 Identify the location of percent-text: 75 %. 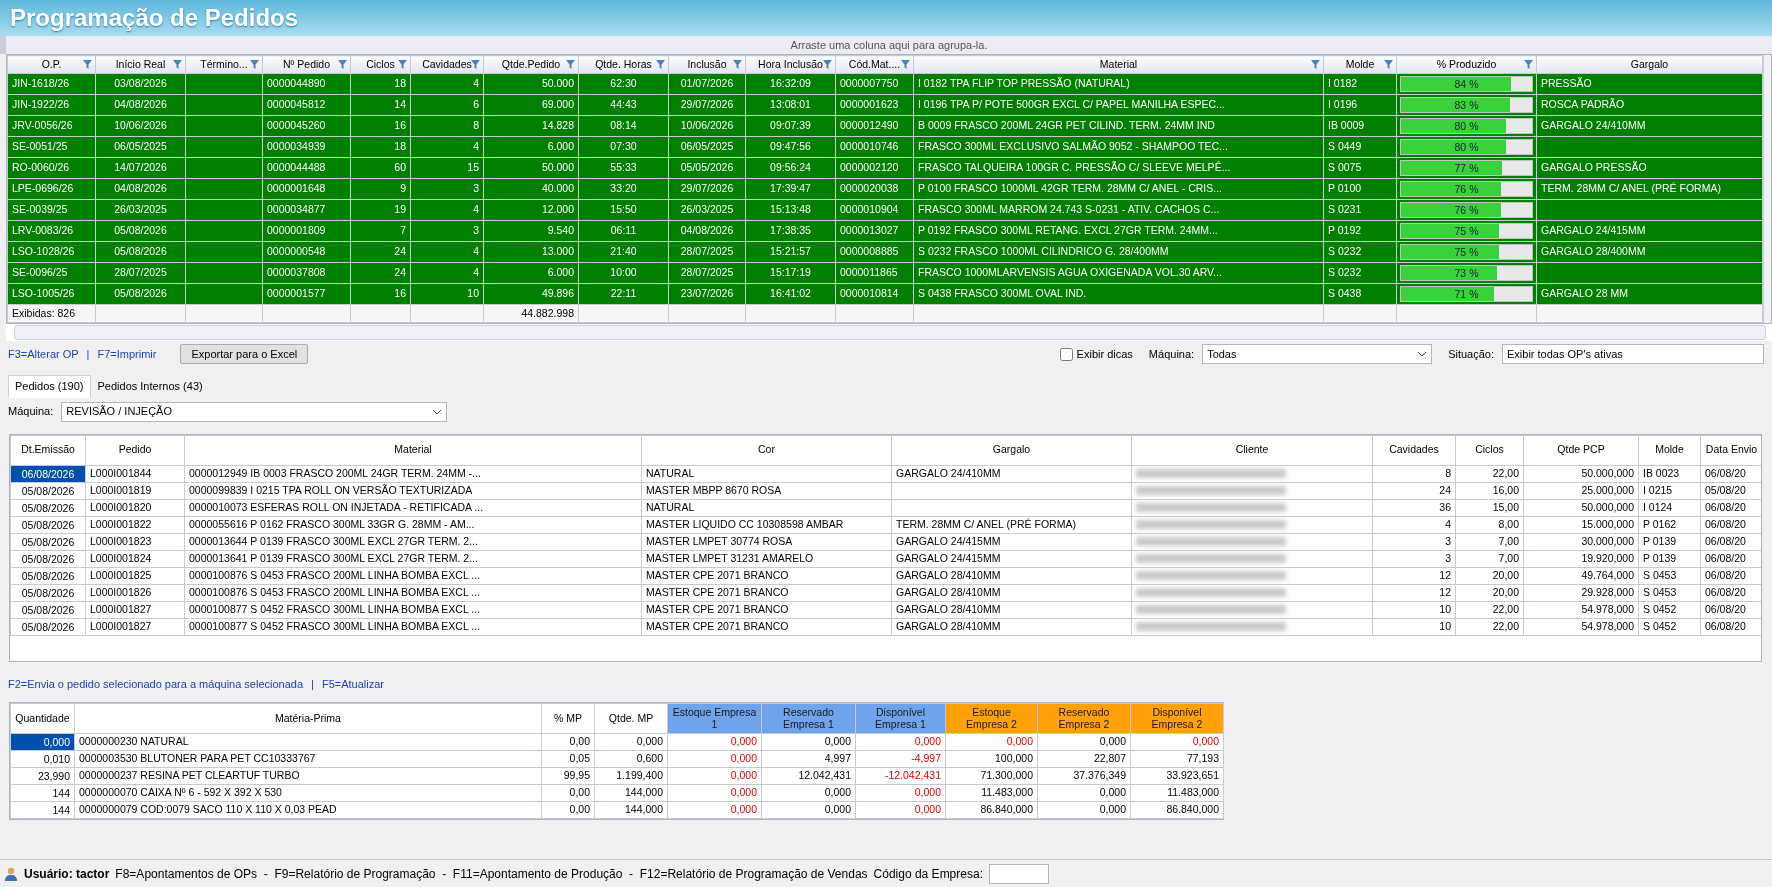
(1466, 231).